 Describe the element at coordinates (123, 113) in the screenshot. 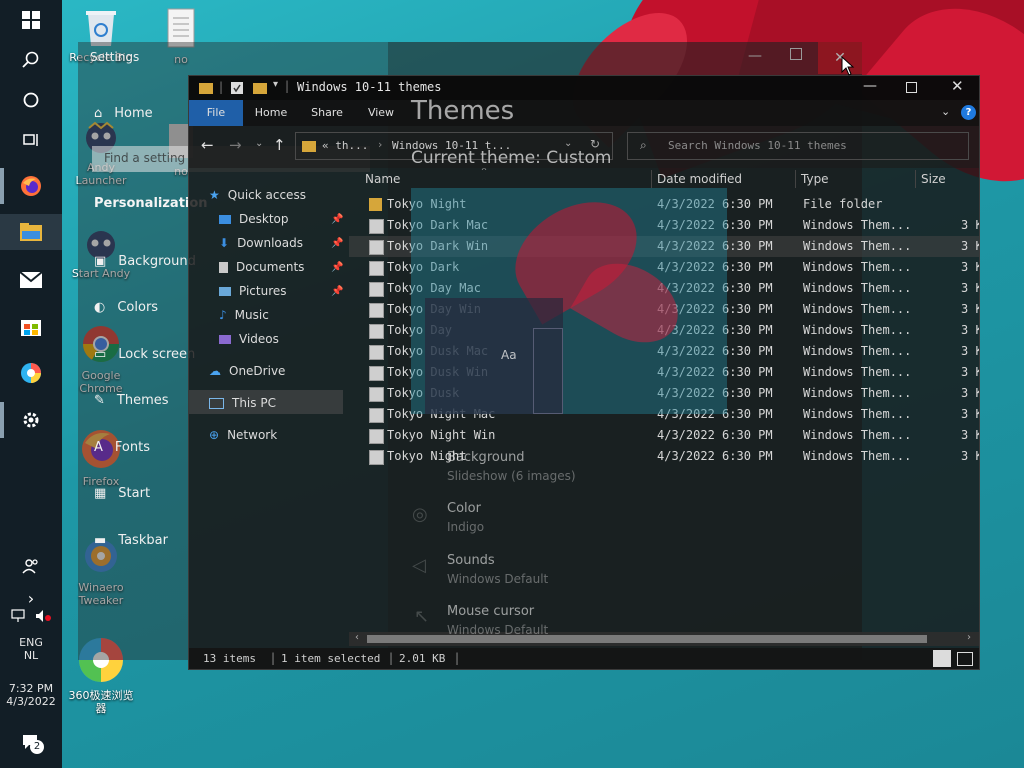

I see `settings-home: ⌂ Home` at that location.